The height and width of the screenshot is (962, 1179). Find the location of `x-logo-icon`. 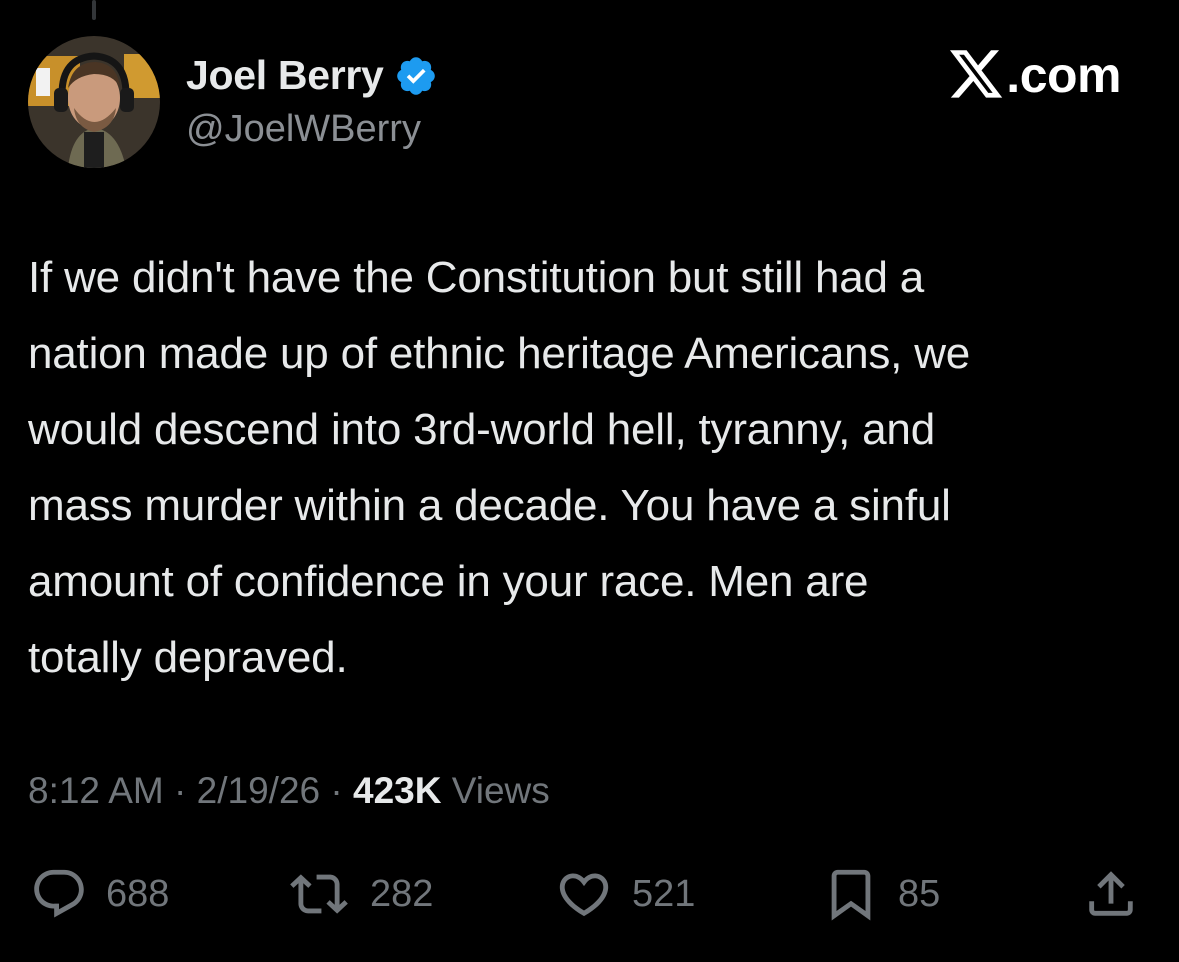

x-logo-icon is located at coordinates (976, 74).